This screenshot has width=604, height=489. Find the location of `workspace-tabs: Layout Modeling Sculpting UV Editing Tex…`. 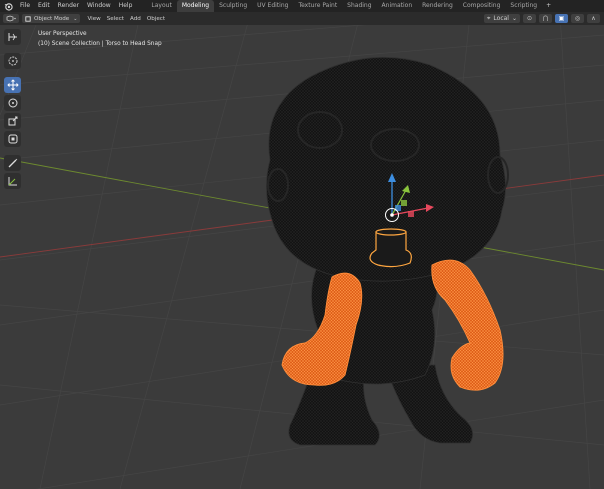

workspace-tabs: Layout Modeling Sculpting UV Editing Tex… is located at coordinates (350, 6).